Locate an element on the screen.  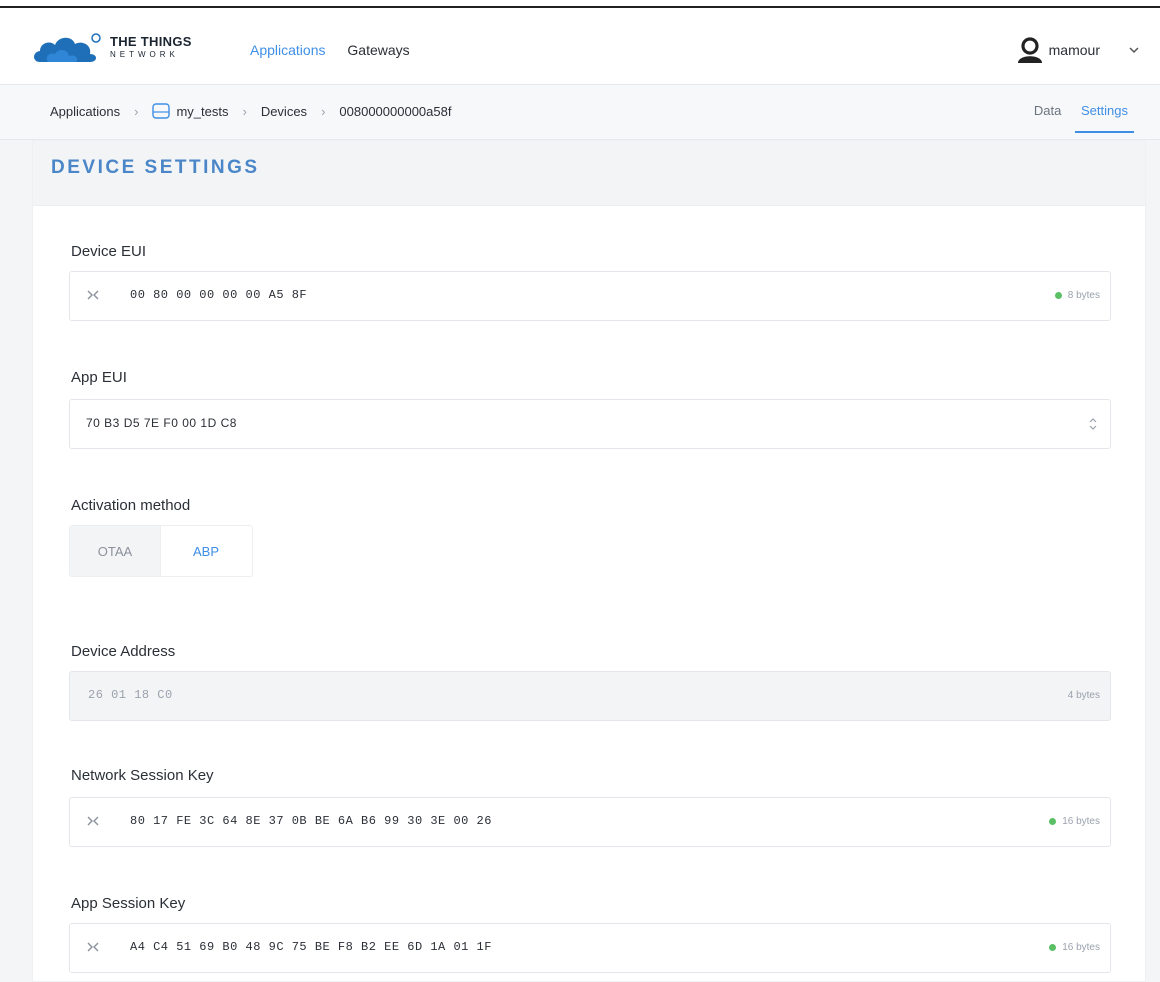
device-eui-field: 00 80 00 00 00 00 A5 8F 8 bytes is located at coordinates (590, 296).